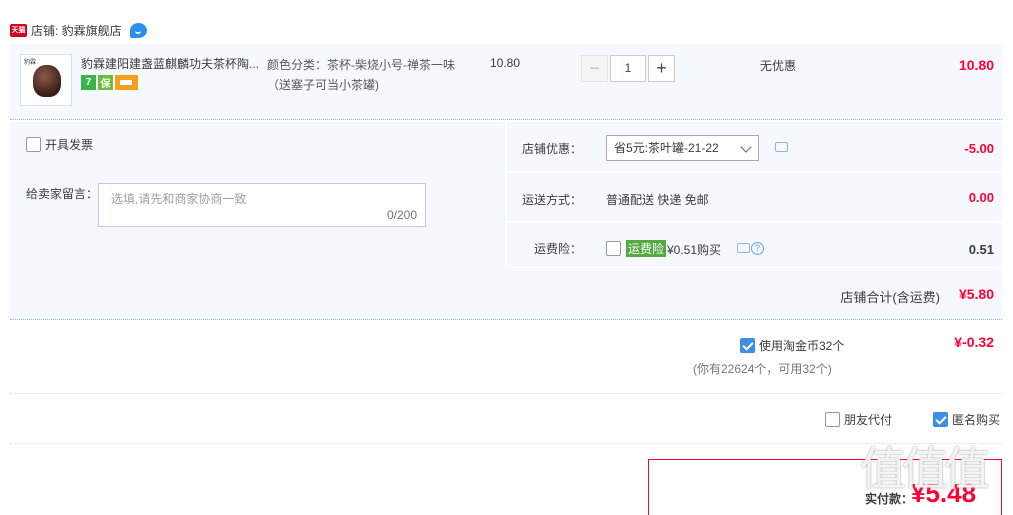 Image resolution: width=1013 pixels, height=515 pixels. I want to click on friend-pay-option: 朋友代付, so click(858, 419).